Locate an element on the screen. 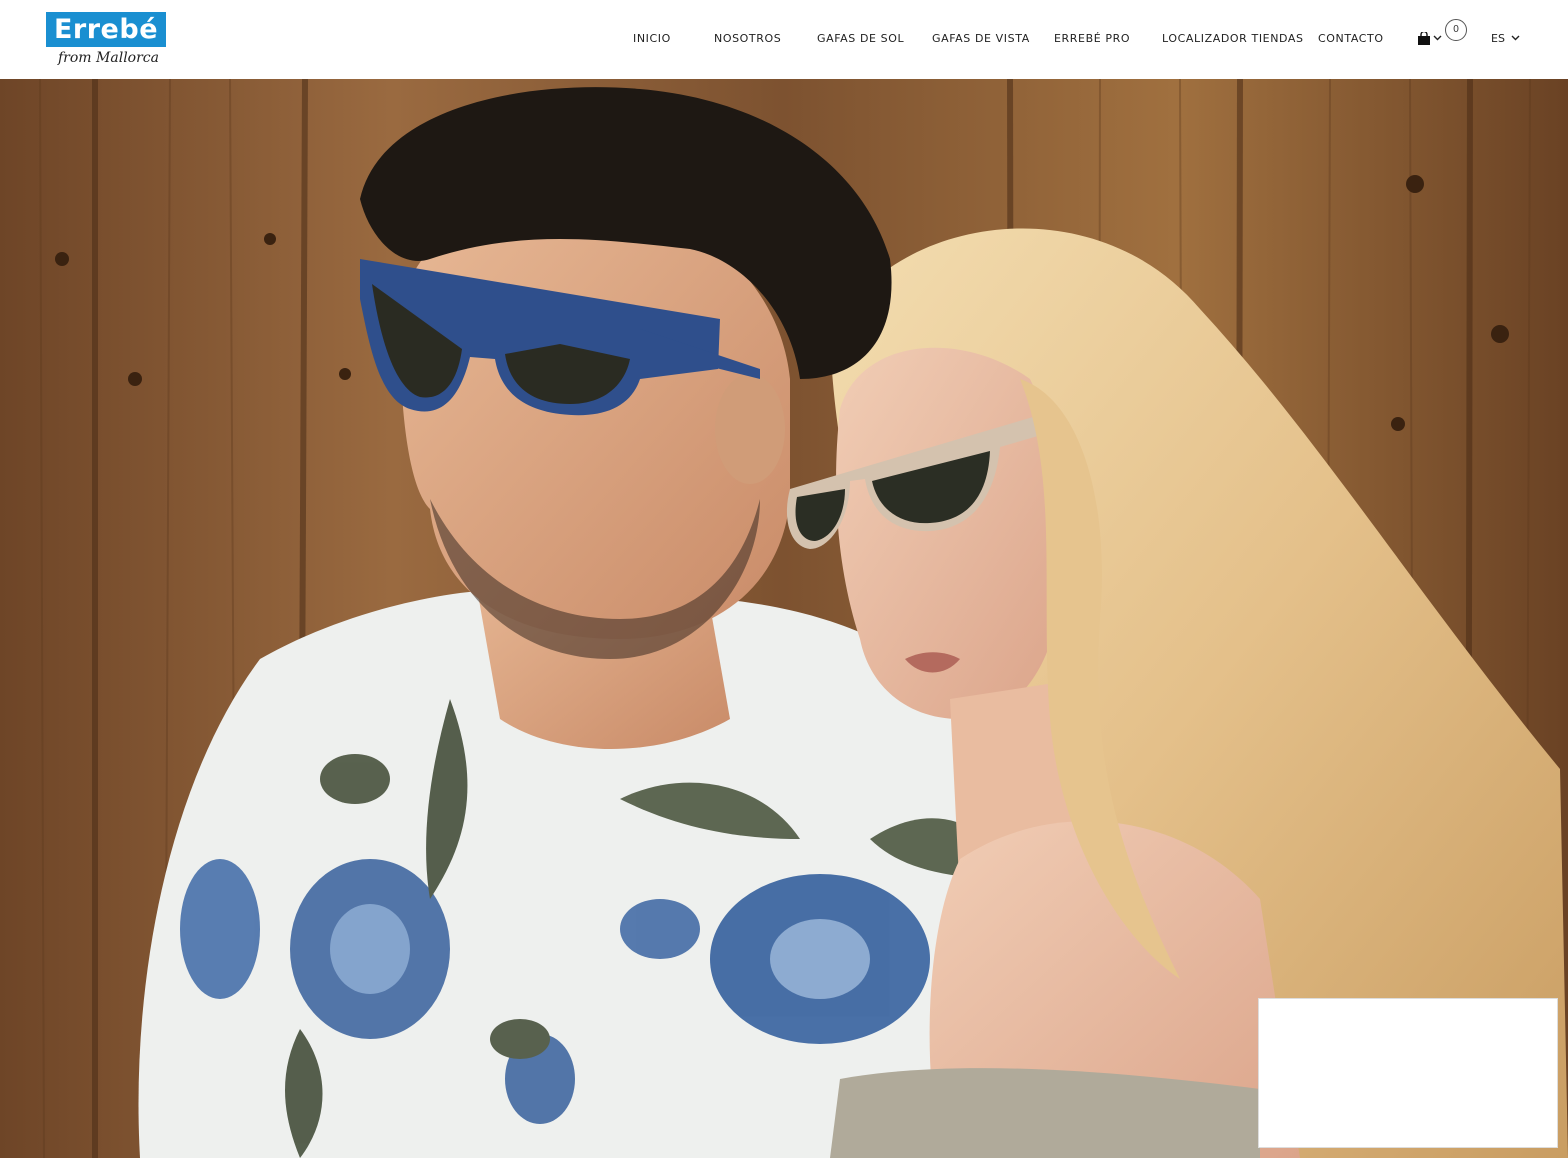 This screenshot has height=1158, width=1568. nav-item-errebe-pro: ERREBÉ PRO is located at coordinates (1092, 39).